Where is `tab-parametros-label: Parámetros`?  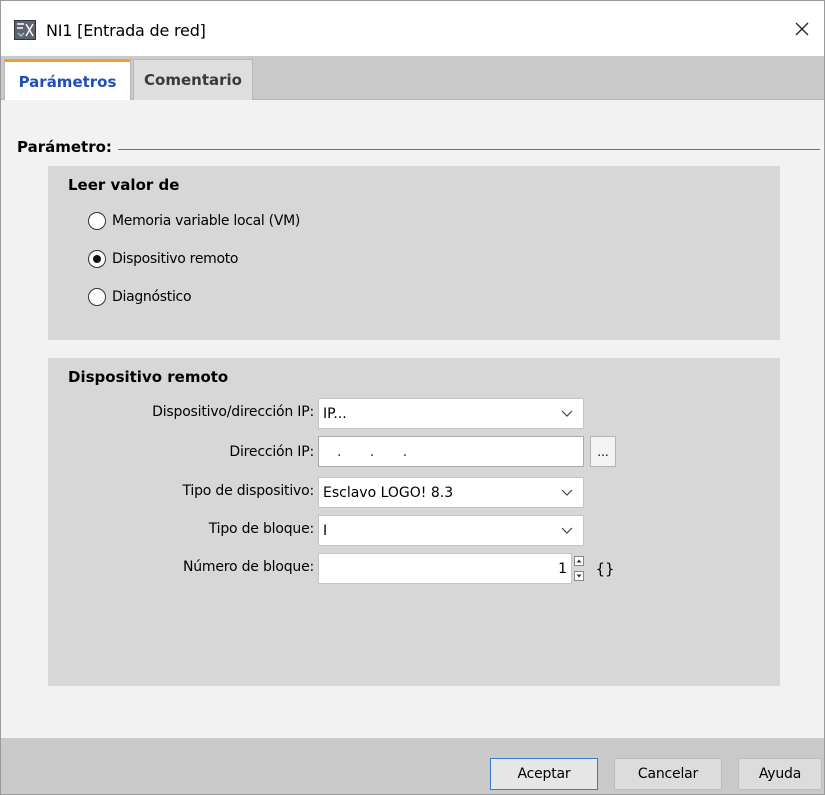
tab-parametros-label: Parámetros is located at coordinates (67, 81).